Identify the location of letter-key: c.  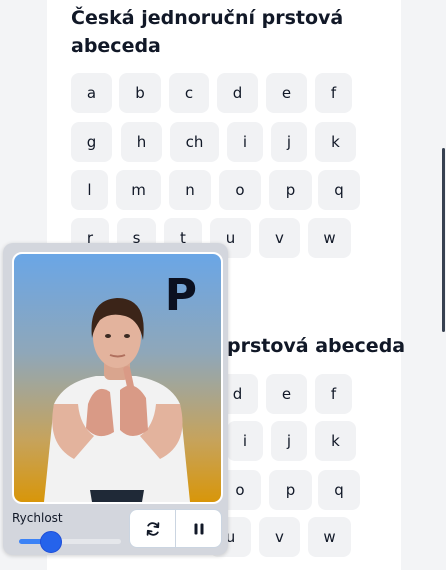
(189, 93).